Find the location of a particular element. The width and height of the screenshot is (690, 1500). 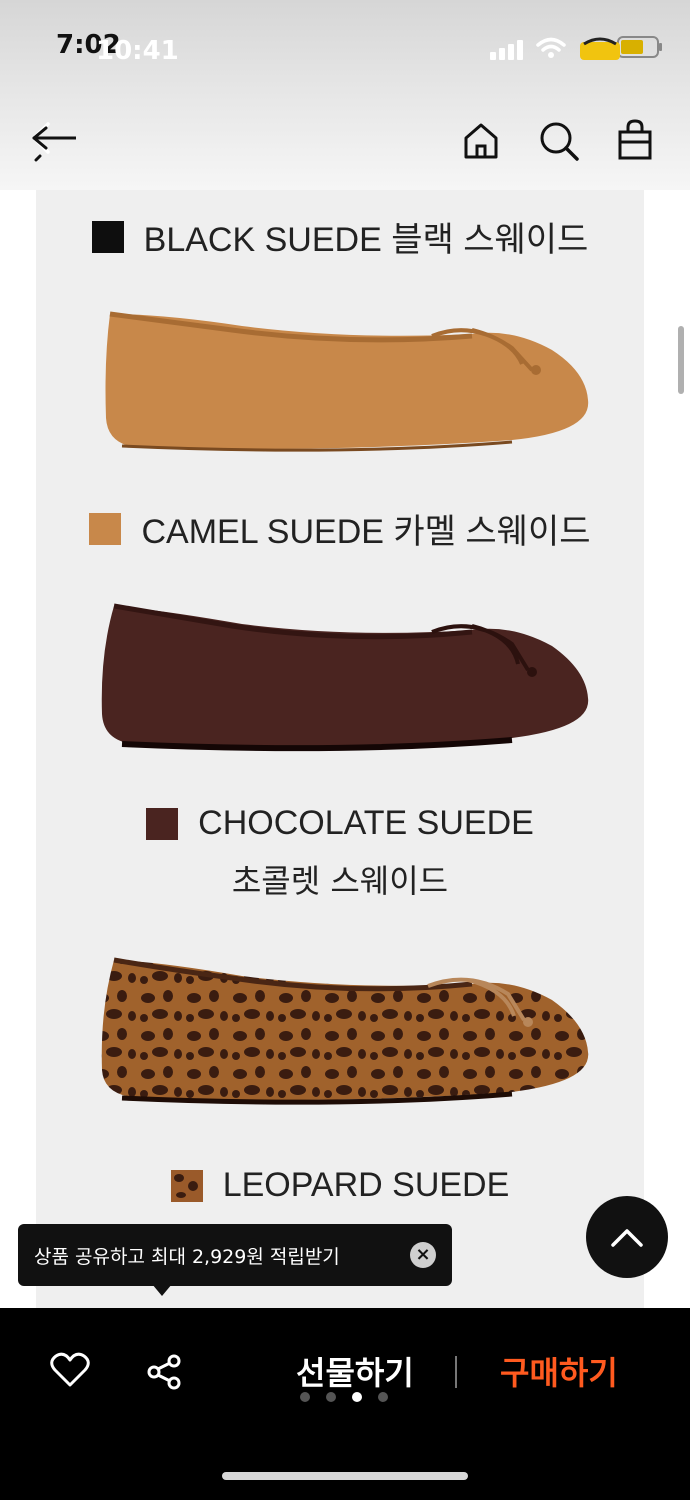

gift-button: 선물하기 is located at coordinates (355, 1371).